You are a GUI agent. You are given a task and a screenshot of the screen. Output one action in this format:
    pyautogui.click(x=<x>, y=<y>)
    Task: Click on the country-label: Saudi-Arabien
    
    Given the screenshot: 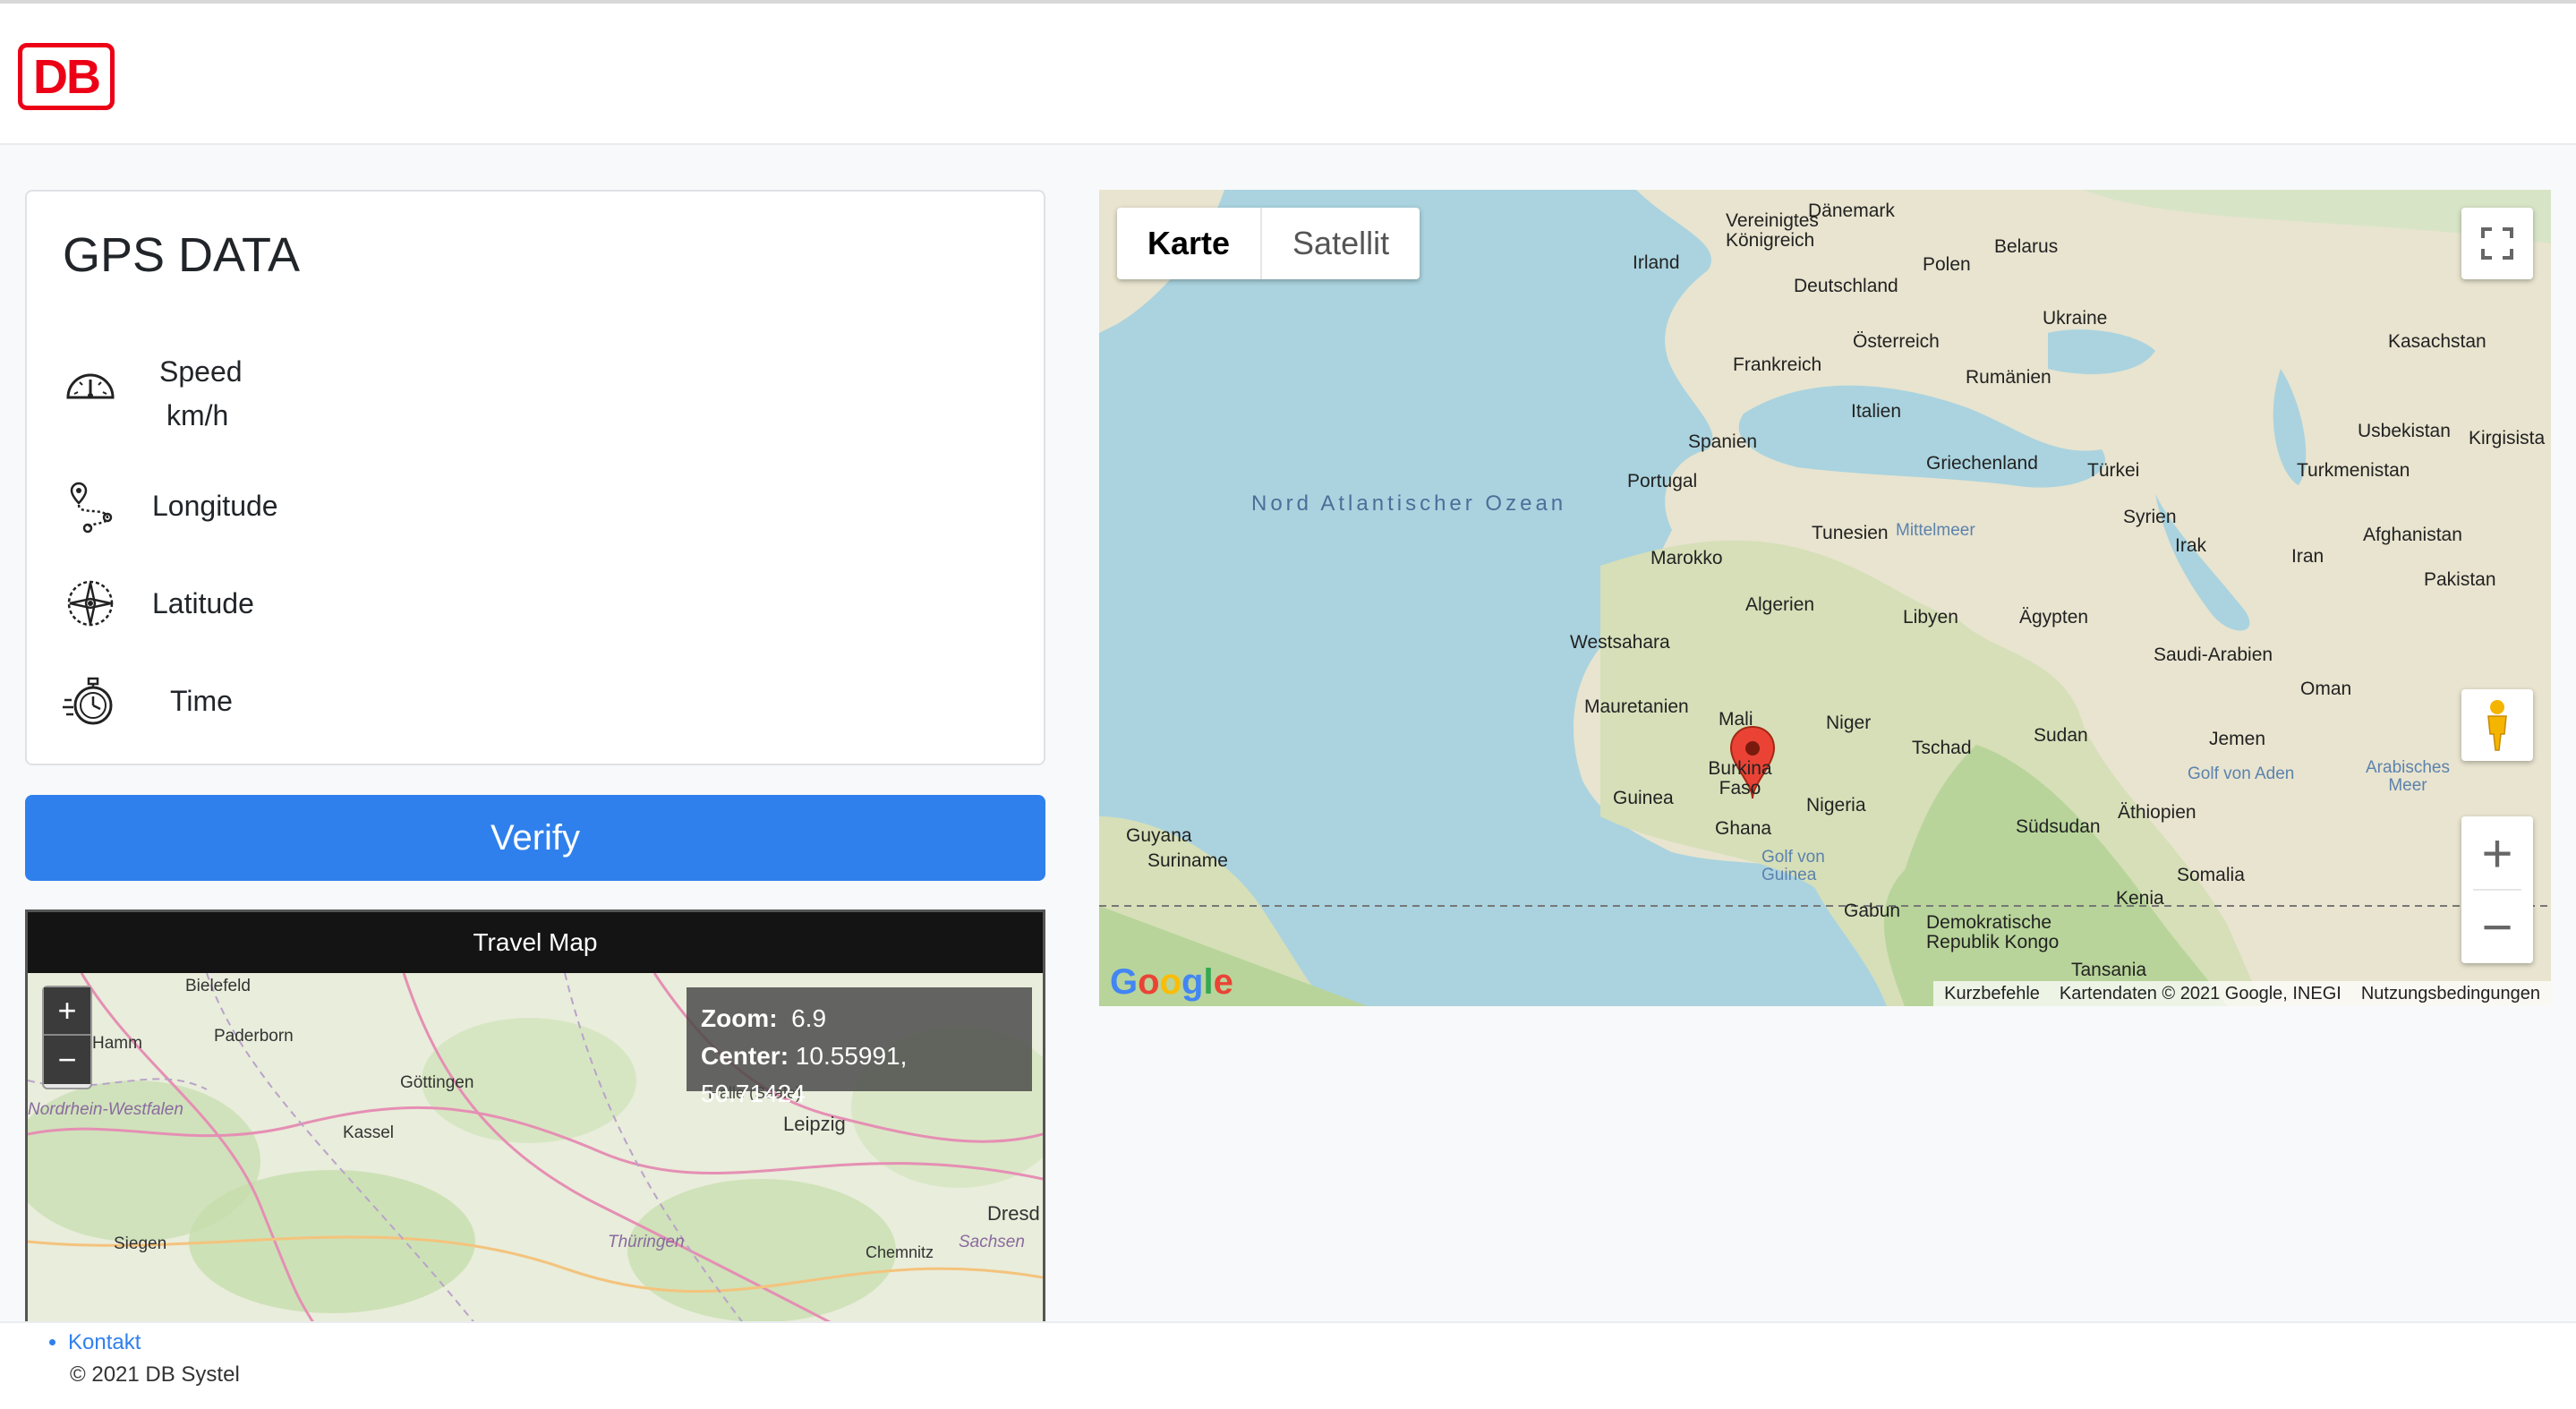 What is the action you would take?
    pyautogui.click(x=2213, y=655)
    